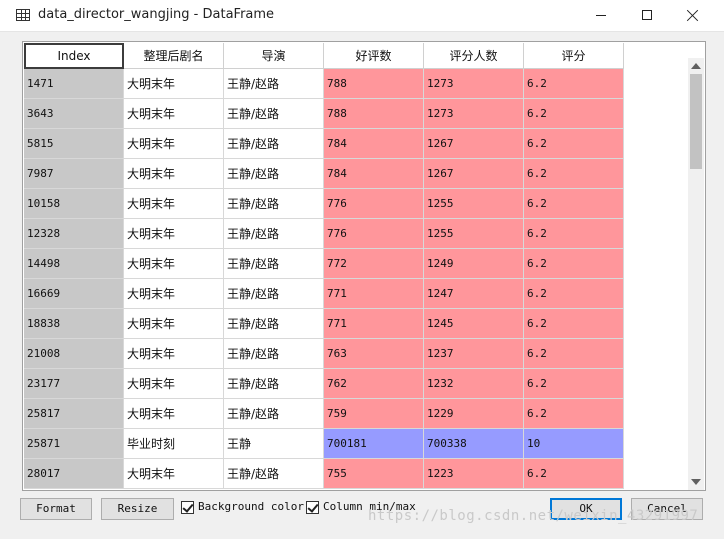  Describe the element at coordinates (374, 264) in the screenshot. I see `table-cell-good: 772` at that location.